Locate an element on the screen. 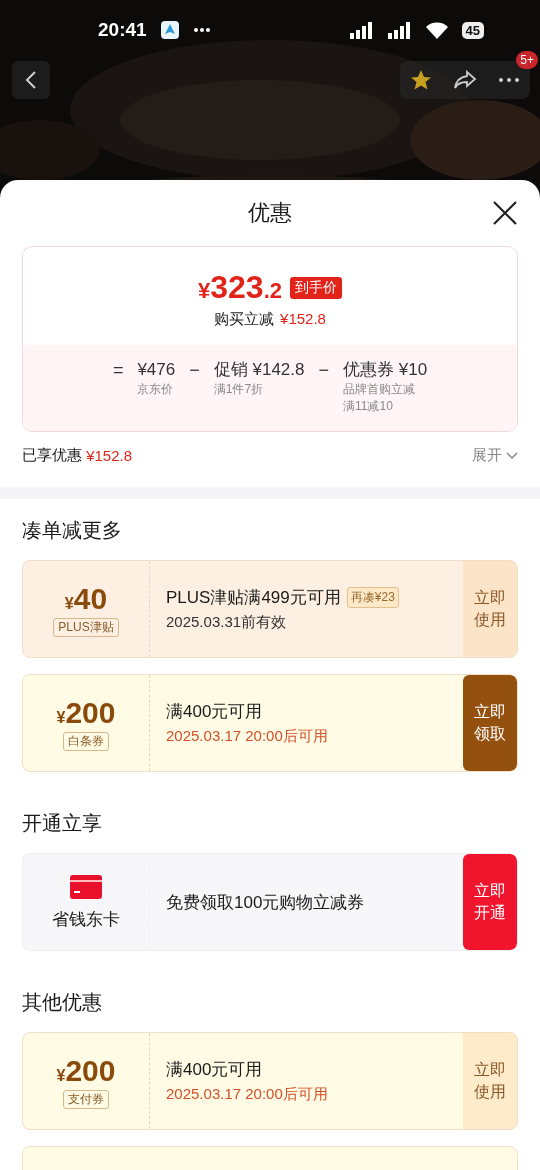 The height and width of the screenshot is (1170, 540). back-button is located at coordinates (31, 80).